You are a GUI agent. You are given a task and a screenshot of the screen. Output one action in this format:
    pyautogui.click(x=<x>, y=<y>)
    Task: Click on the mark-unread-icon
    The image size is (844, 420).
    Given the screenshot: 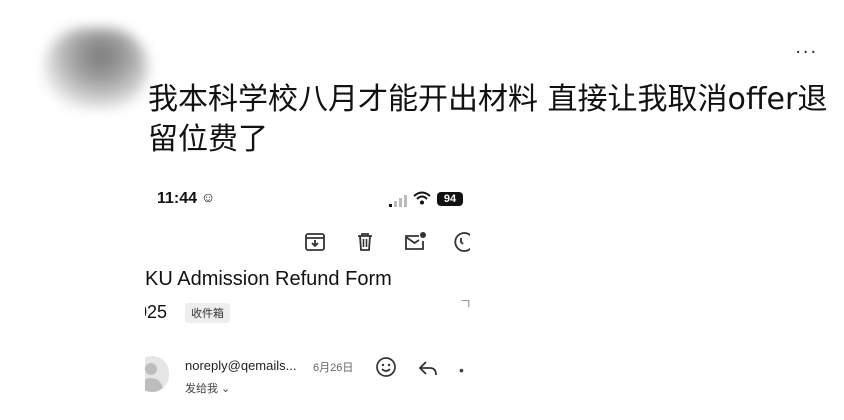 What is the action you would take?
    pyautogui.click(x=415, y=242)
    